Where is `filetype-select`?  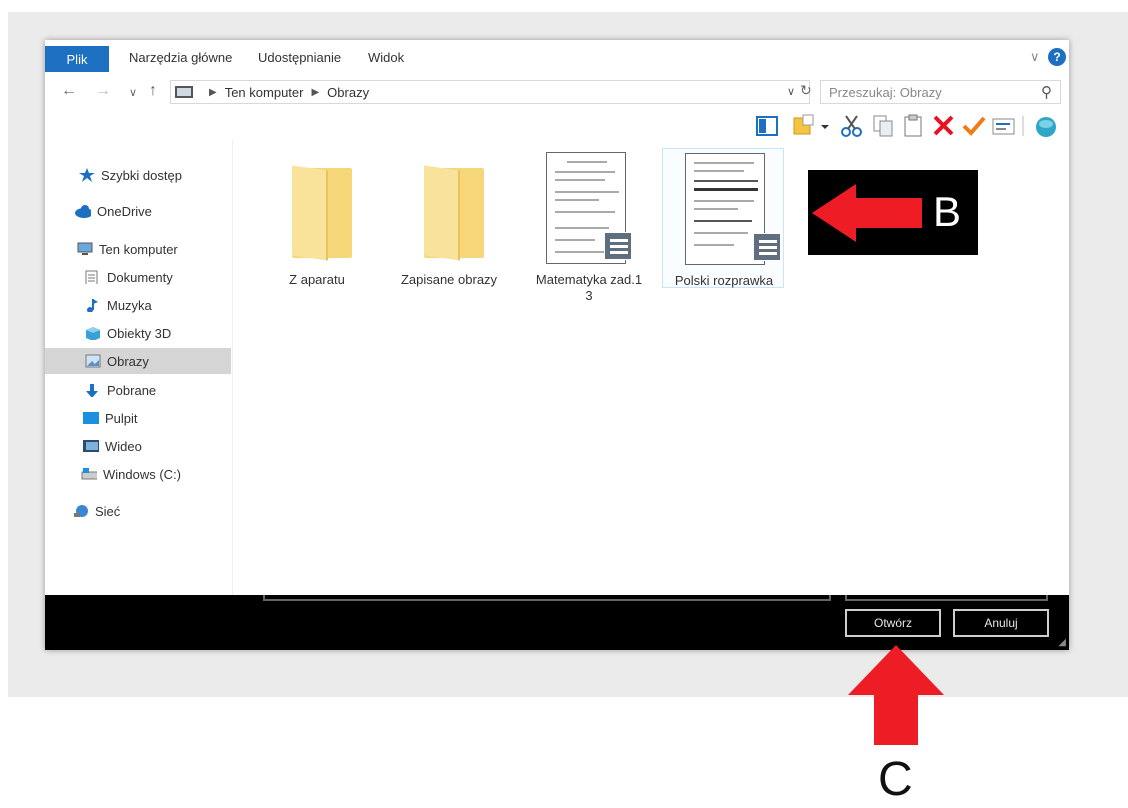 filetype-select is located at coordinates (946, 598).